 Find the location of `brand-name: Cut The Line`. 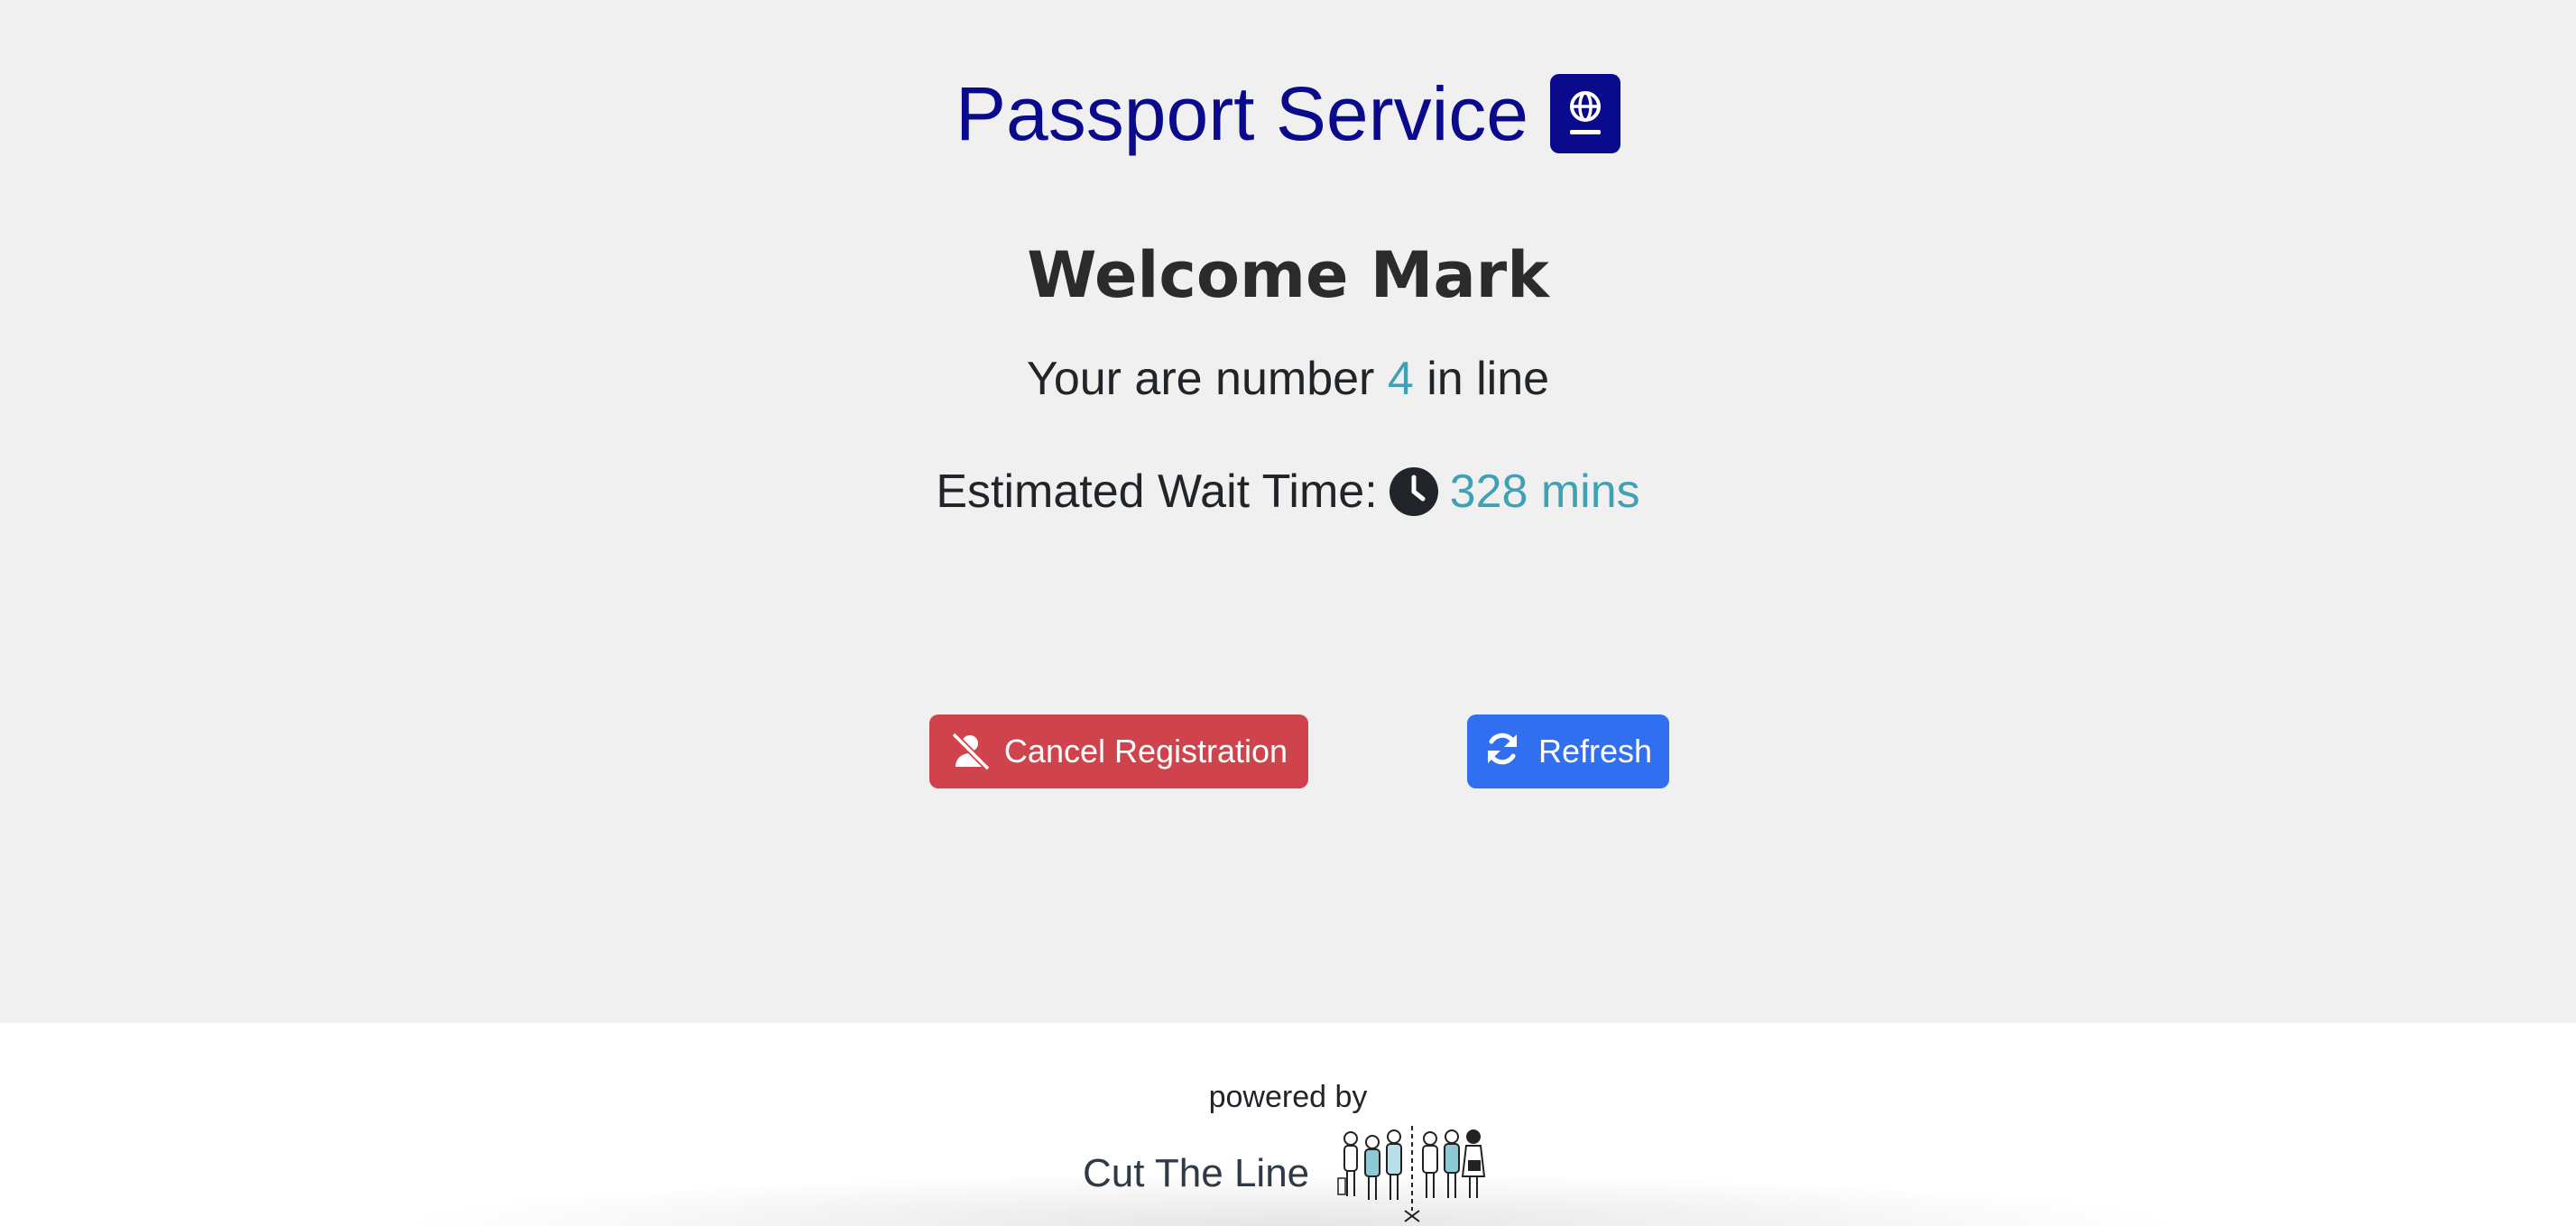

brand-name: Cut The Line is located at coordinates (1196, 1173).